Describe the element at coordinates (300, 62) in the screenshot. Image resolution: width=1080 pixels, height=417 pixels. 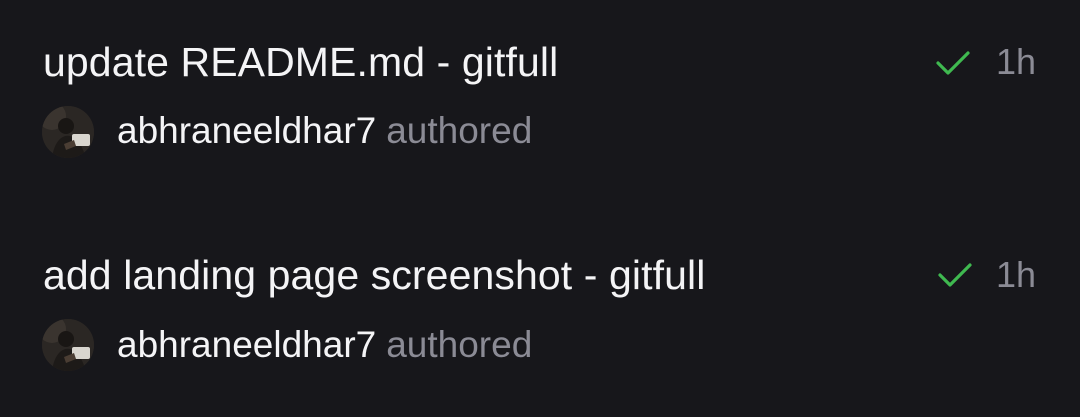
I see `commit-title: update README.md - gitfull` at that location.